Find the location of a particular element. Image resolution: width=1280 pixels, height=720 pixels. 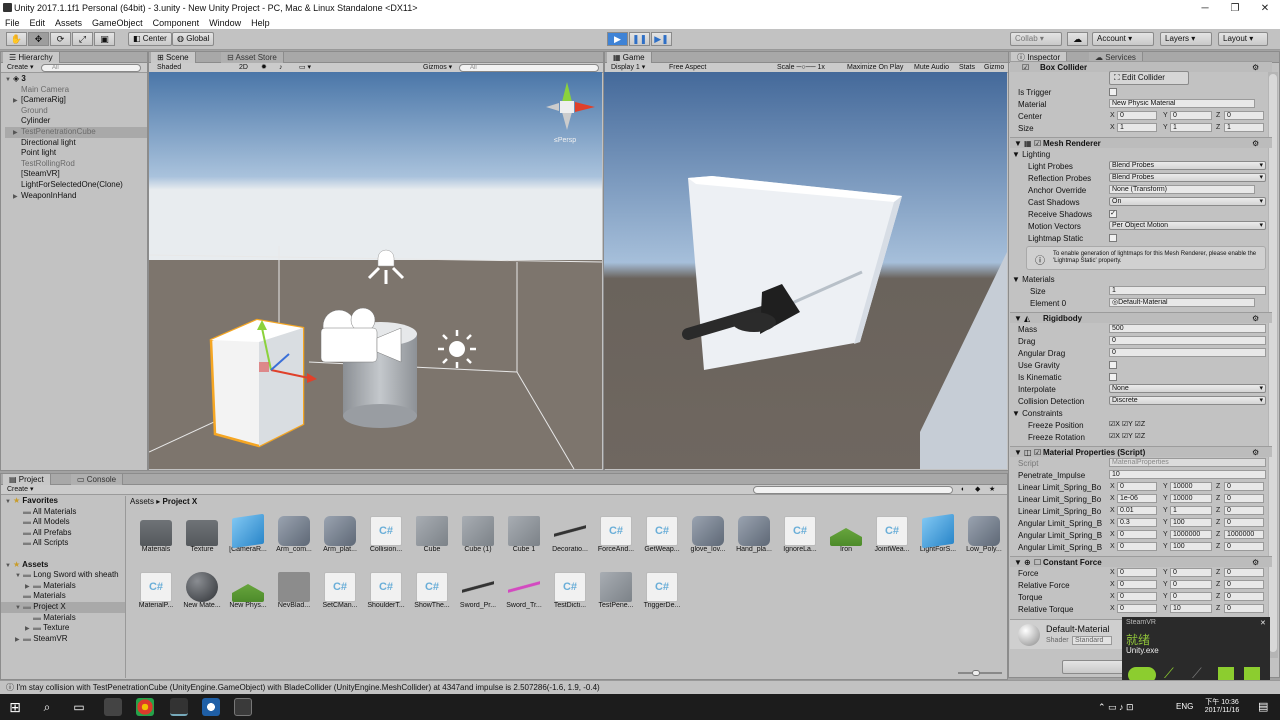

menu-assets: Assets is located at coordinates (68, 23).